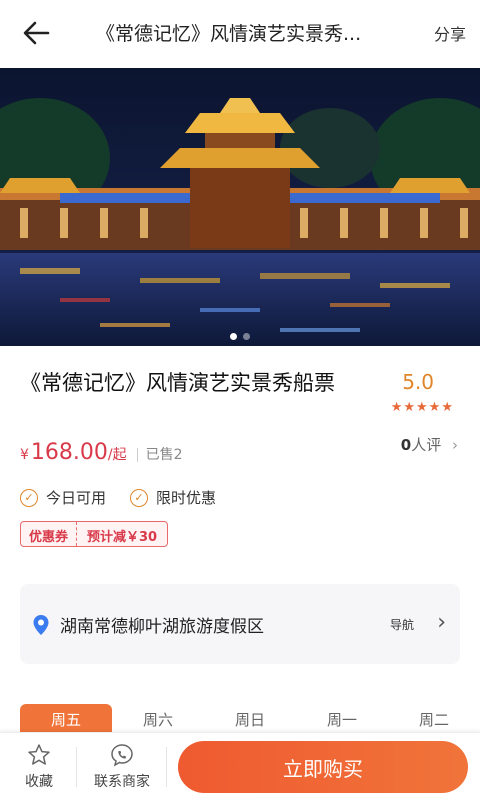 This screenshot has width=480, height=800. I want to click on tab-tuesday: 周二, so click(434, 719).